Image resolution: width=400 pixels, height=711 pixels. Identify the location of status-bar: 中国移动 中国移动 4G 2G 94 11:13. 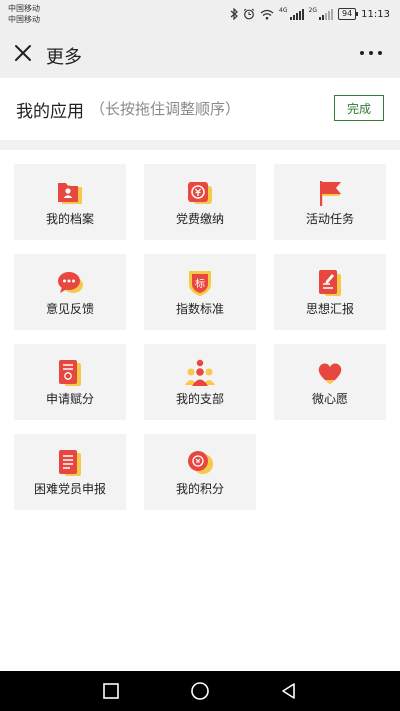
(200, 15).